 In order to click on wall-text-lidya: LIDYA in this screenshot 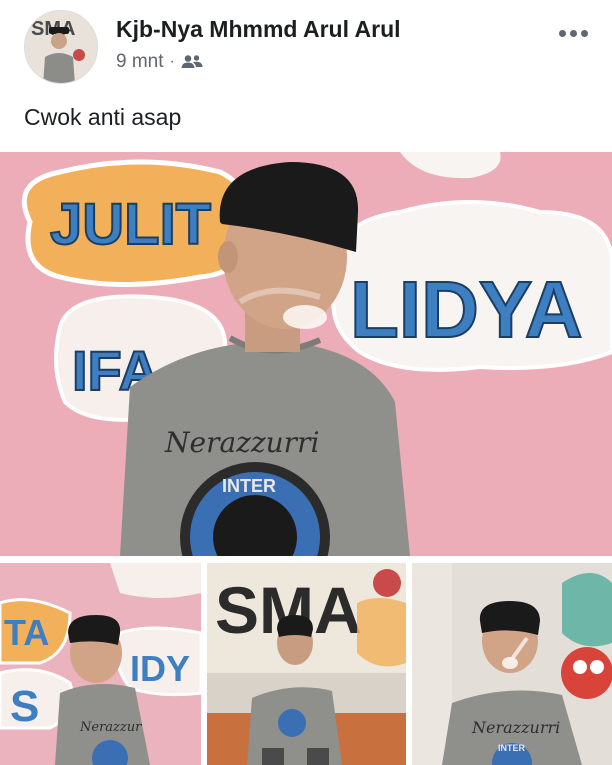, I will do `click(466, 309)`.